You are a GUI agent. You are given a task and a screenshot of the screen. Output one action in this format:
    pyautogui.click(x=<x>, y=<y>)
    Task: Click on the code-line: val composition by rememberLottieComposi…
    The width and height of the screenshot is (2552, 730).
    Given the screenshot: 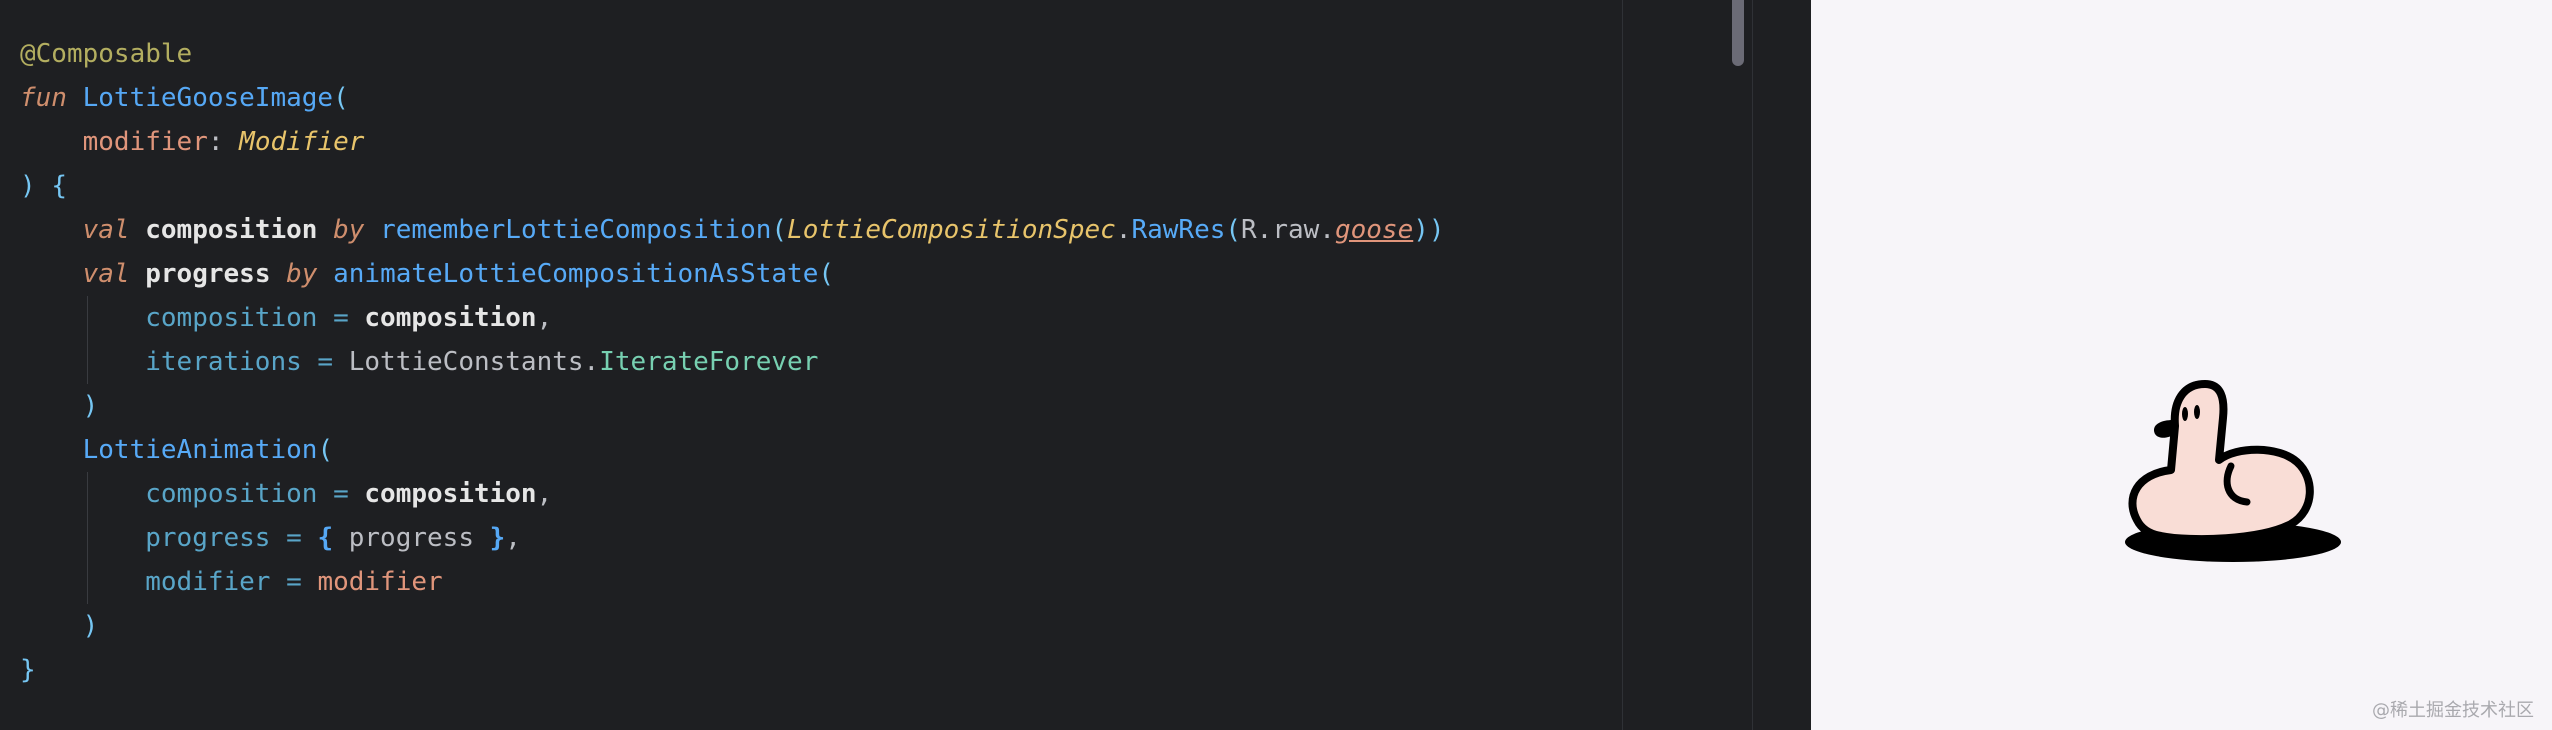 What is the action you would take?
    pyautogui.click(x=732, y=230)
    